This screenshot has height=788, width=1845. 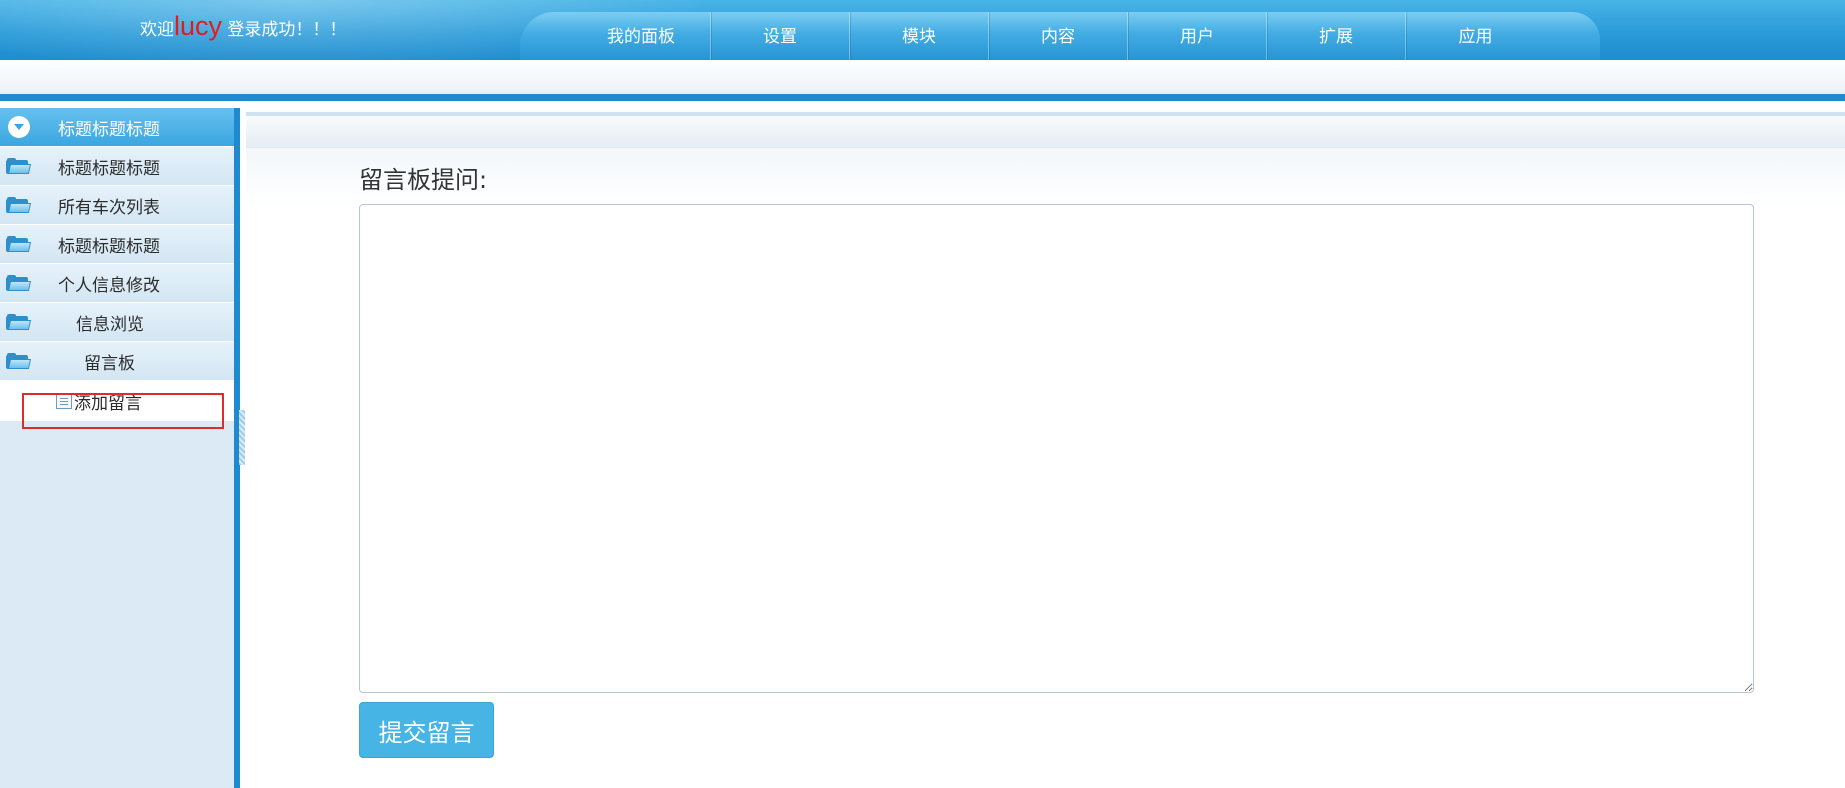 What do you see at coordinates (919, 36) in the screenshot?
I see `nav-item-modules: 模块` at bounding box center [919, 36].